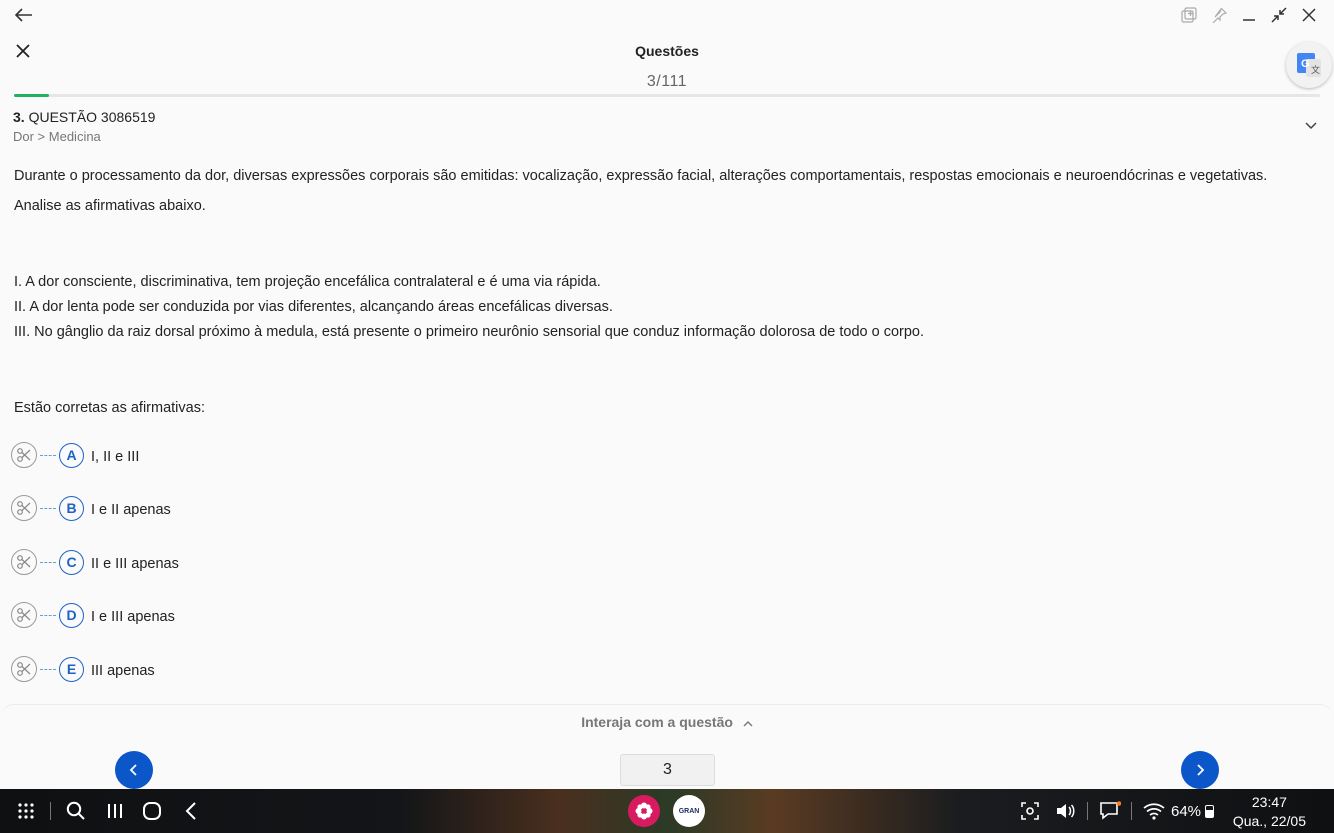 The image size is (1334, 833). I want to click on chevron-right-icon, so click(1201, 770).